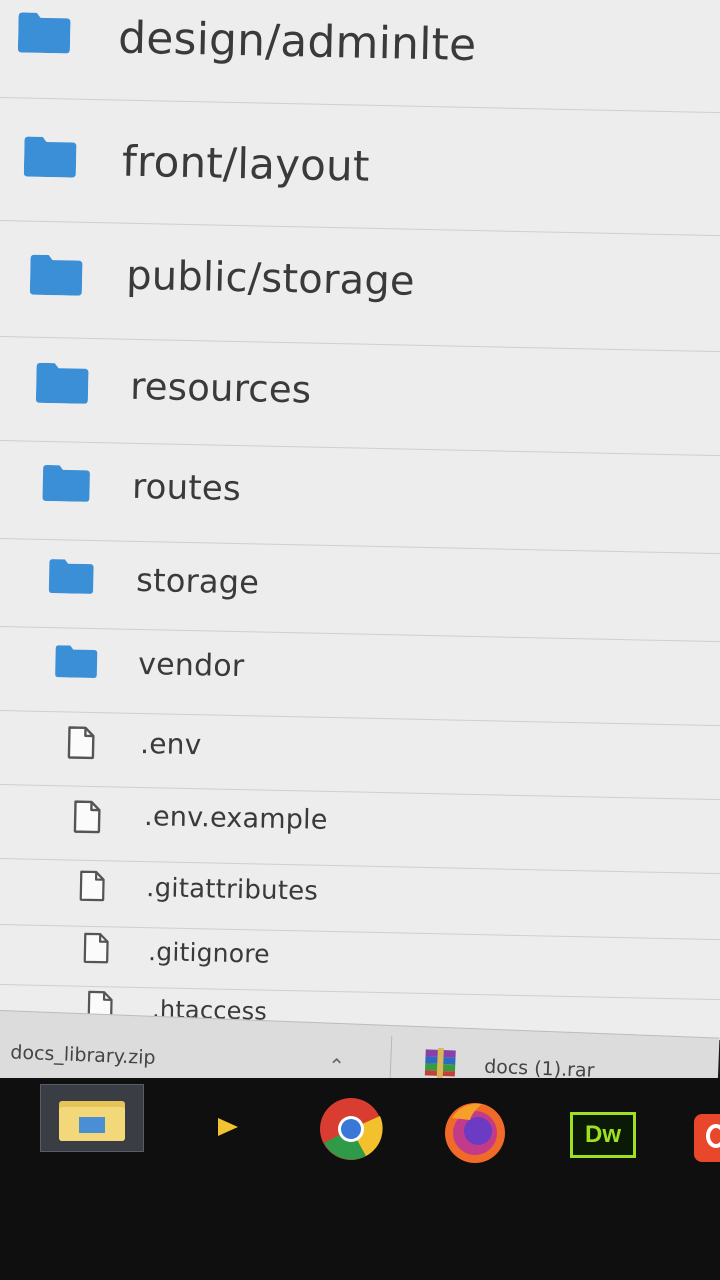  I want to click on file-name: .gitignore, so click(209, 953).